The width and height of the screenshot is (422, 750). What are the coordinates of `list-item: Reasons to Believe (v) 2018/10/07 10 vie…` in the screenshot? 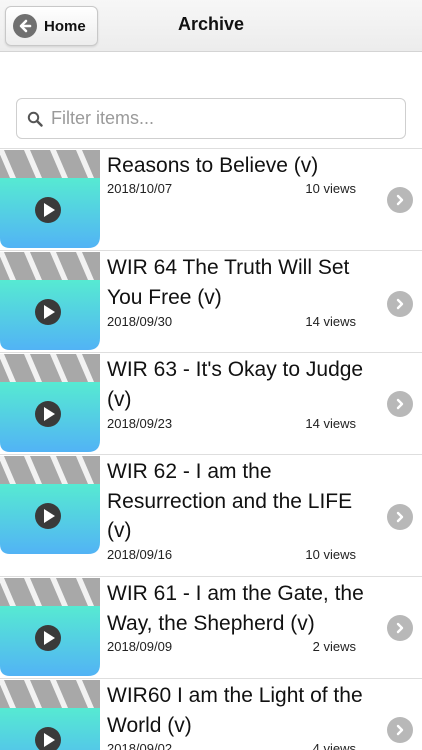 It's located at (211, 199).